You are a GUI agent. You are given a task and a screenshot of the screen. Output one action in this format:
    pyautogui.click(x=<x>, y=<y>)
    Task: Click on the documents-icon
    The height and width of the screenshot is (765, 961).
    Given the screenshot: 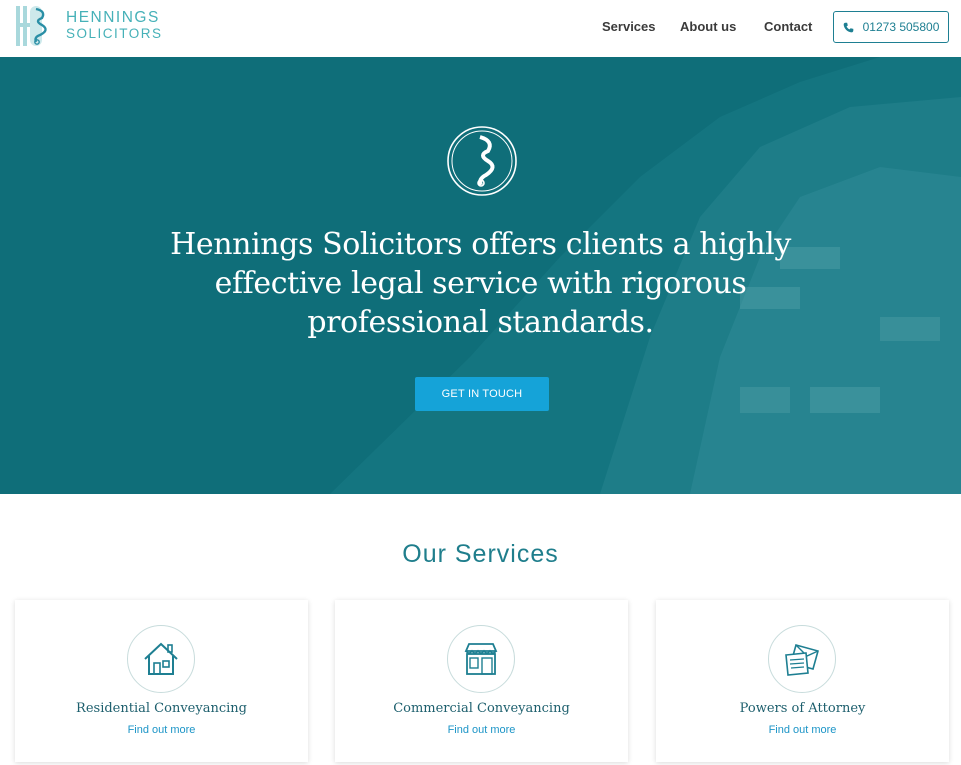 What is the action you would take?
    pyautogui.click(x=802, y=660)
    